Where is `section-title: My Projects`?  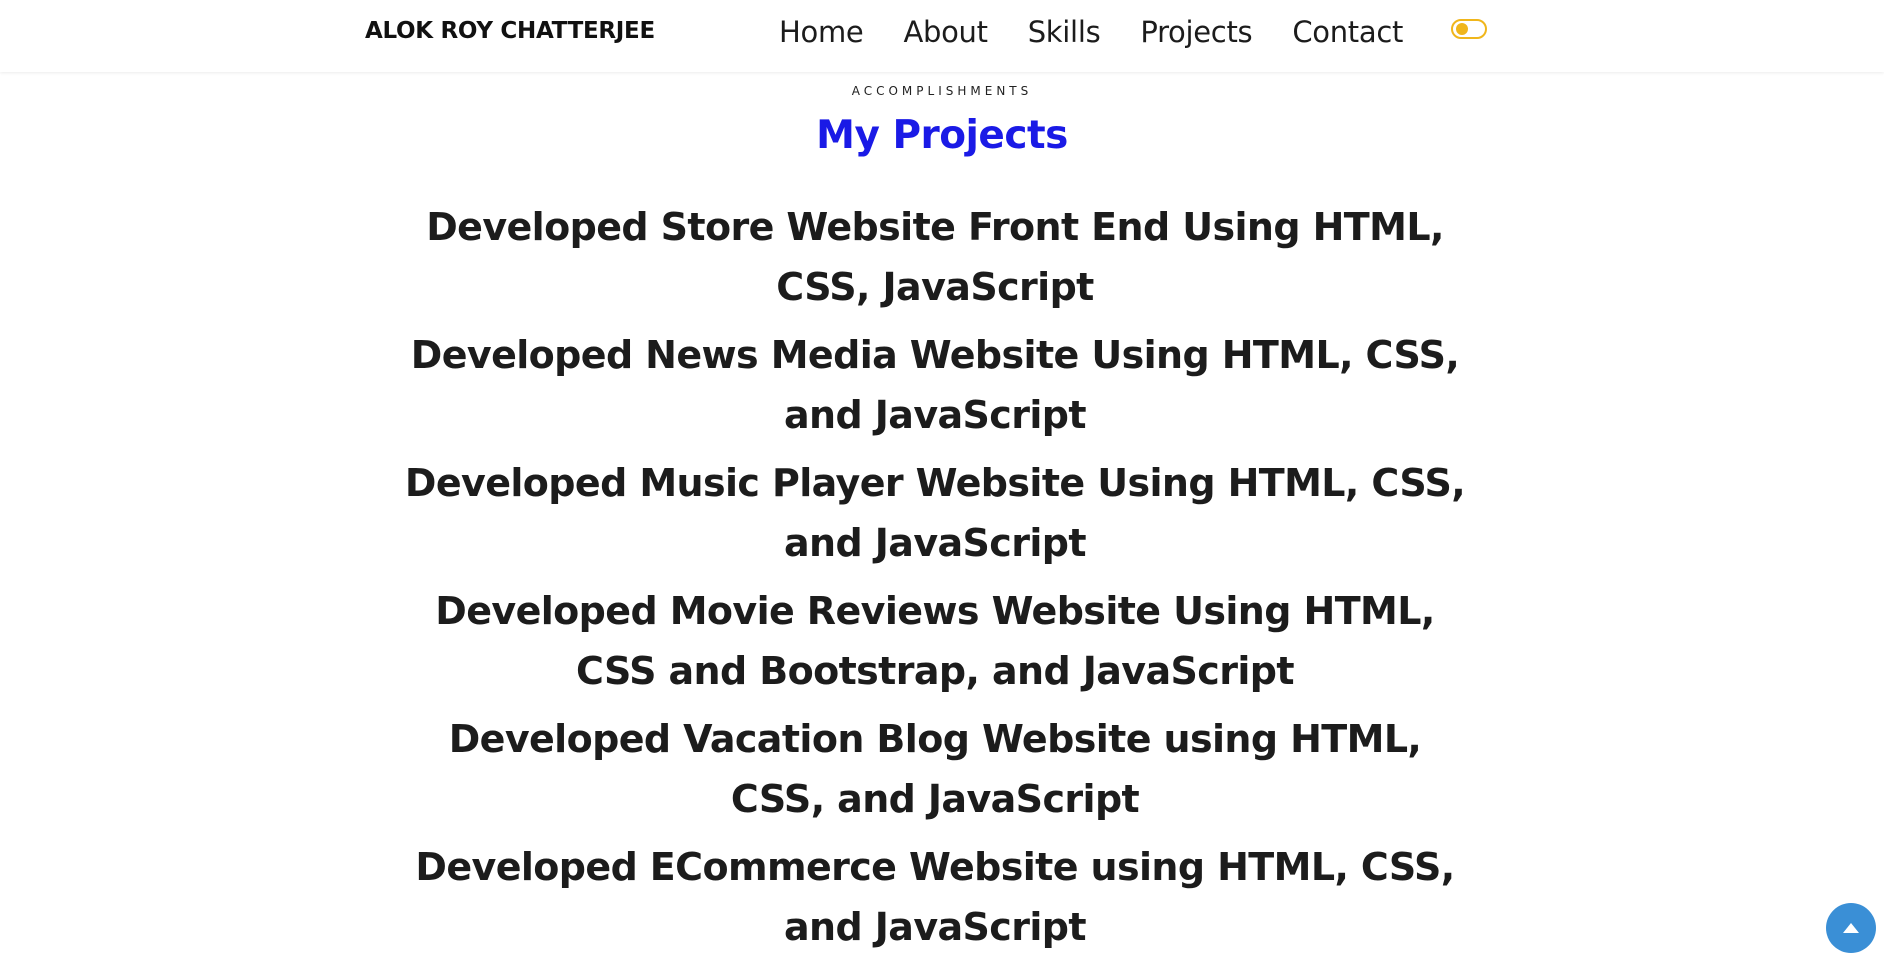 section-title: My Projects is located at coordinates (942, 135).